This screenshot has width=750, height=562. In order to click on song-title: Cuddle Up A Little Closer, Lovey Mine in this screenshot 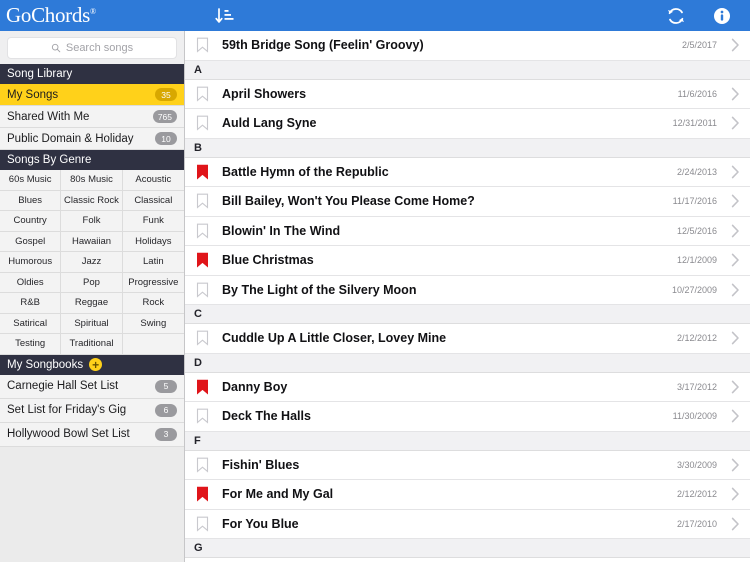, I will do `click(334, 338)`.